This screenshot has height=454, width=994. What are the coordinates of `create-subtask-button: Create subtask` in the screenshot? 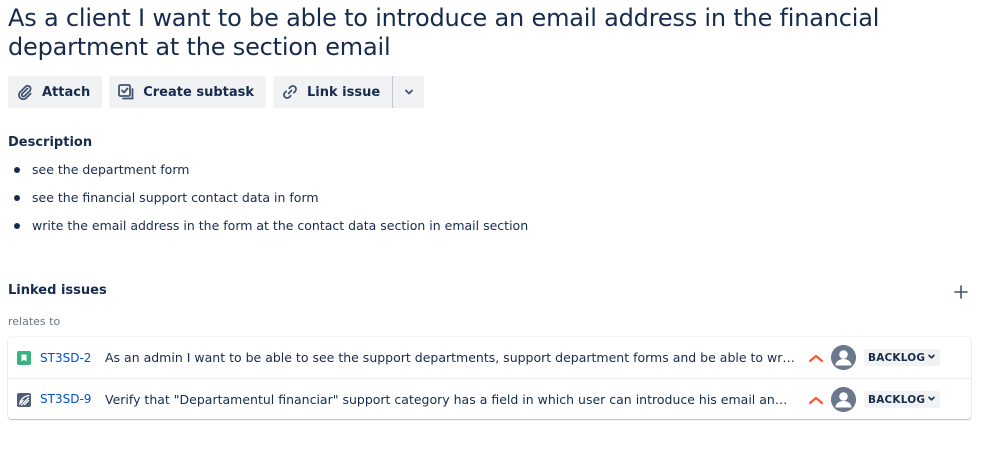 It's located at (188, 92).